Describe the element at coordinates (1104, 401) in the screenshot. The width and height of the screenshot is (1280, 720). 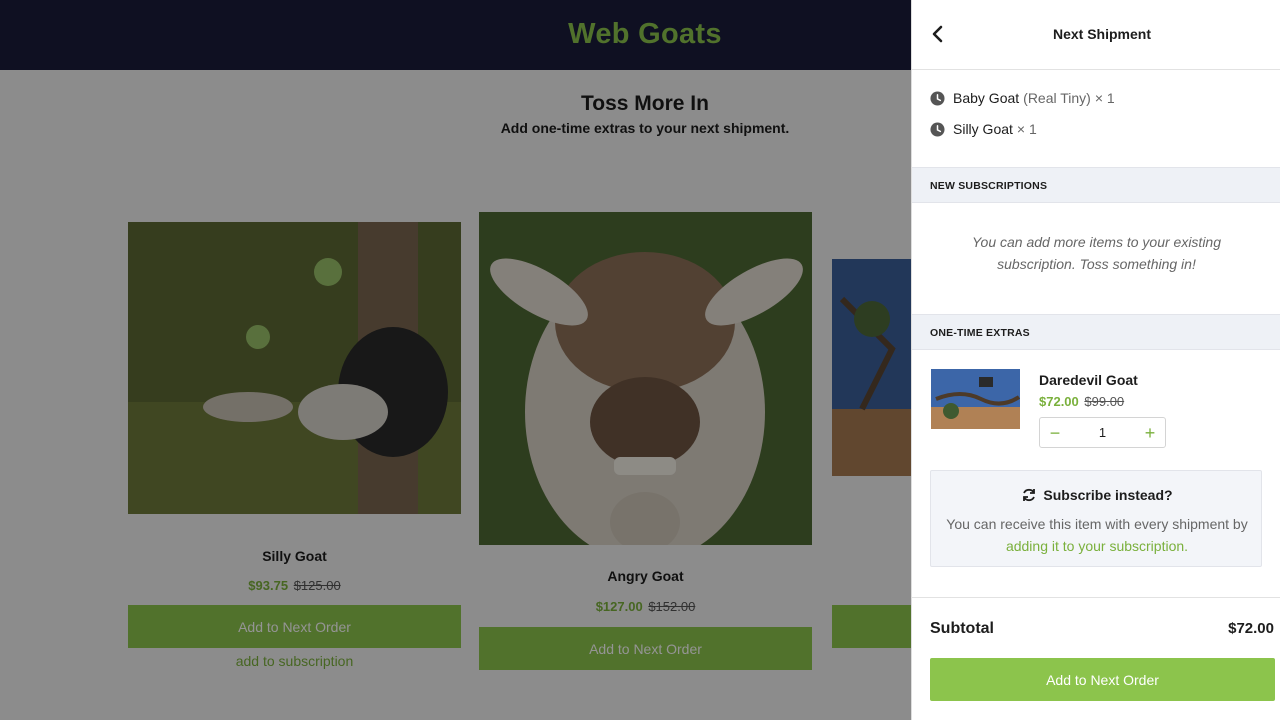
I see `compare-price: $99.00` at that location.